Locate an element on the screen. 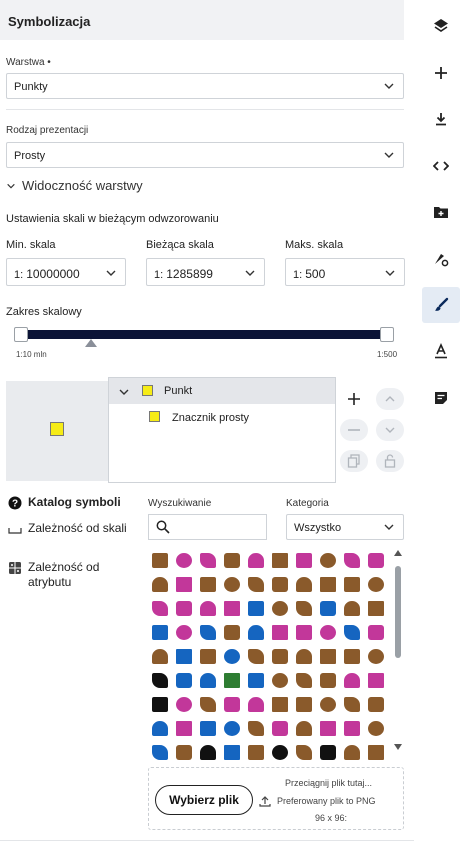 This screenshot has width=464, height=844. scroll-down-icon is located at coordinates (398, 747).